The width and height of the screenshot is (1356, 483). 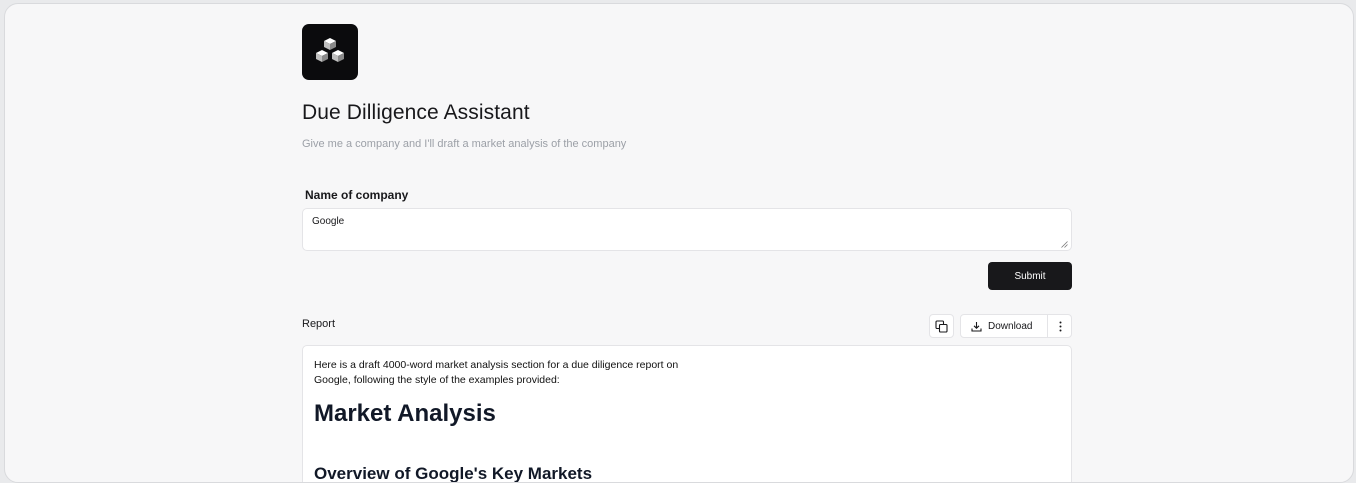 What do you see at coordinates (1010, 326) in the screenshot?
I see `download-label: Download` at bounding box center [1010, 326].